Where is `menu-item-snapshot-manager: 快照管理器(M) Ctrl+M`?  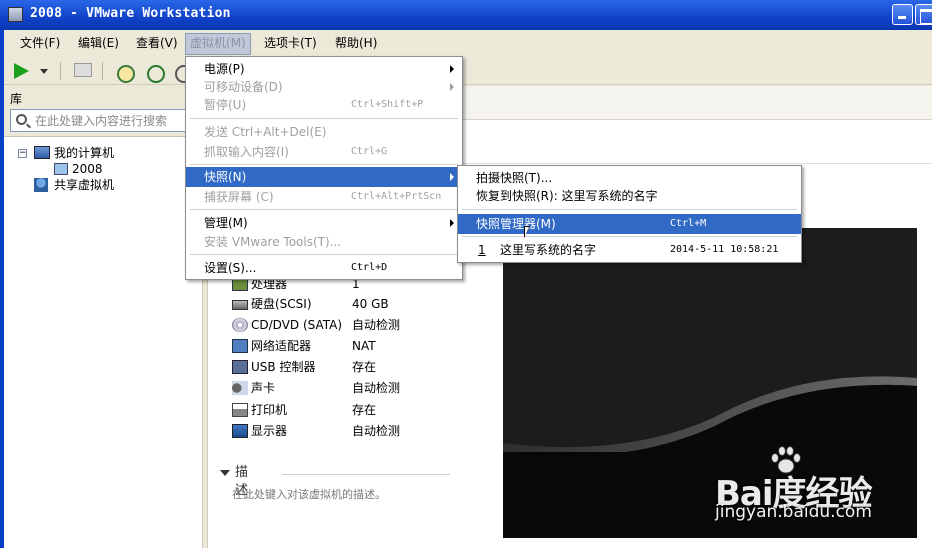
menu-item-snapshot-manager: 快照管理器(M) Ctrl+M is located at coordinates (629, 224).